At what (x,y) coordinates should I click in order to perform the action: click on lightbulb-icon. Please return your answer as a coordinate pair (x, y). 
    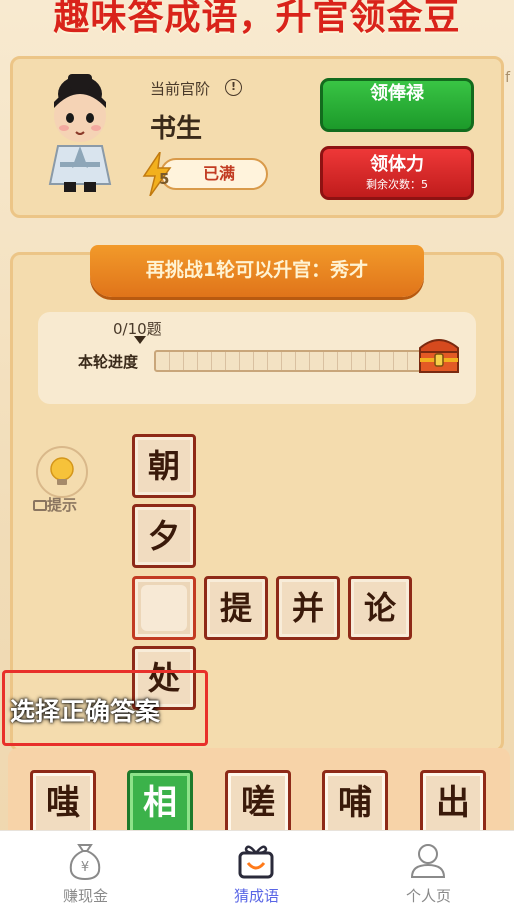
    Looking at the image, I should click on (62, 471).